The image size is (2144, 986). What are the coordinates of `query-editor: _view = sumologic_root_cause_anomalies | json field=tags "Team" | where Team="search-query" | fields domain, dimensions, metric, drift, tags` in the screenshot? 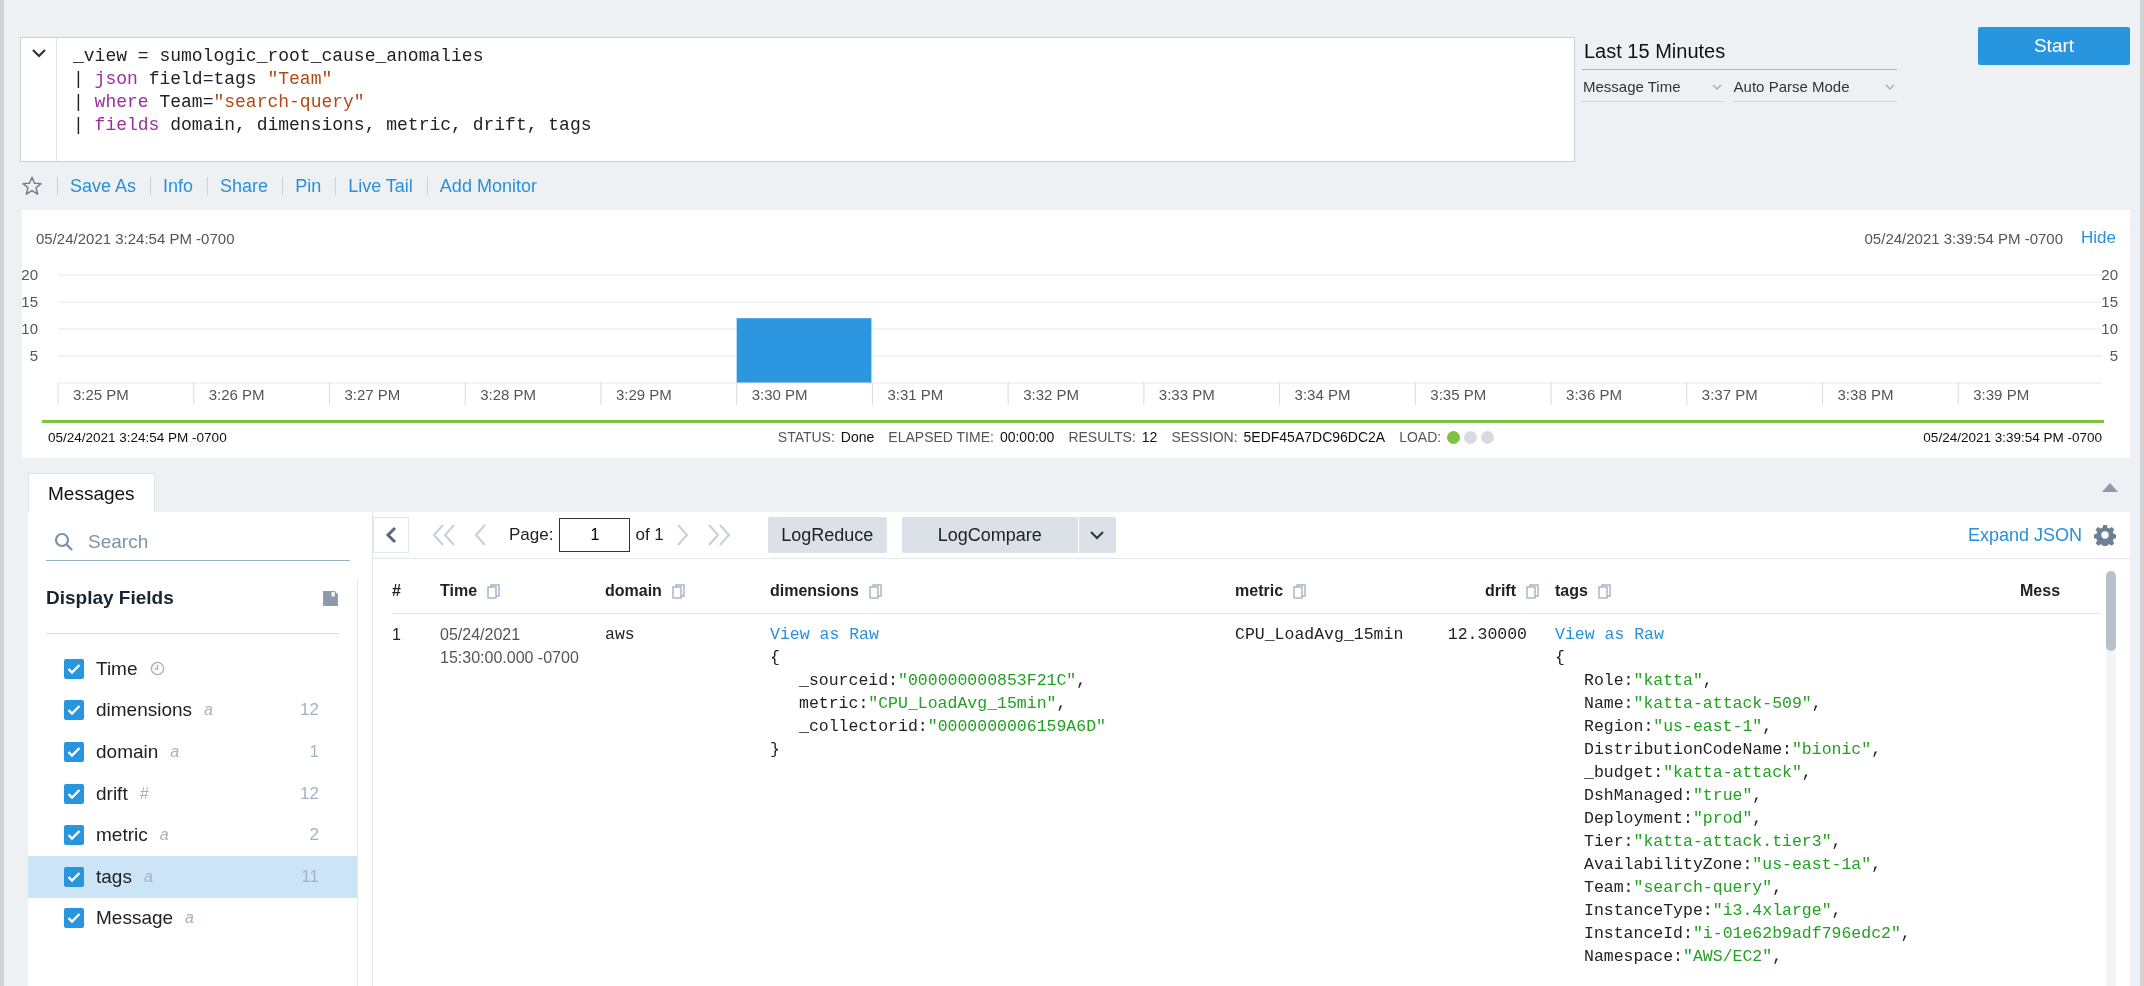 It's located at (797, 99).